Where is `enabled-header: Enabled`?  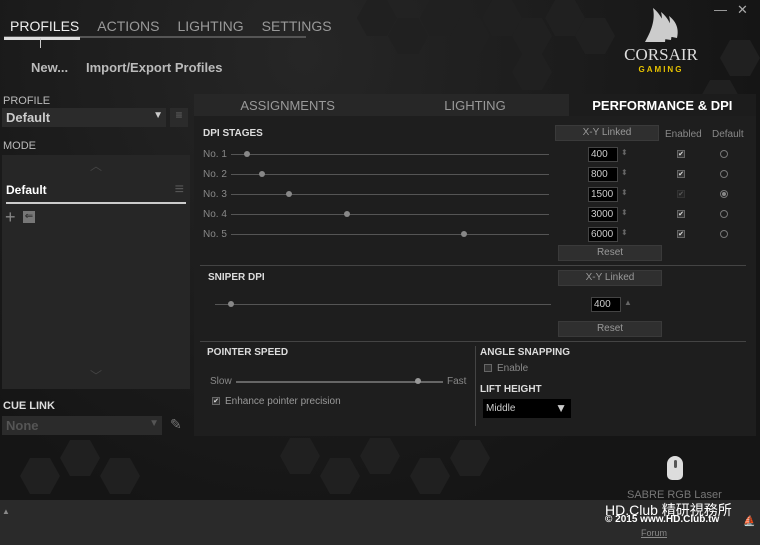 enabled-header: Enabled is located at coordinates (683, 134).